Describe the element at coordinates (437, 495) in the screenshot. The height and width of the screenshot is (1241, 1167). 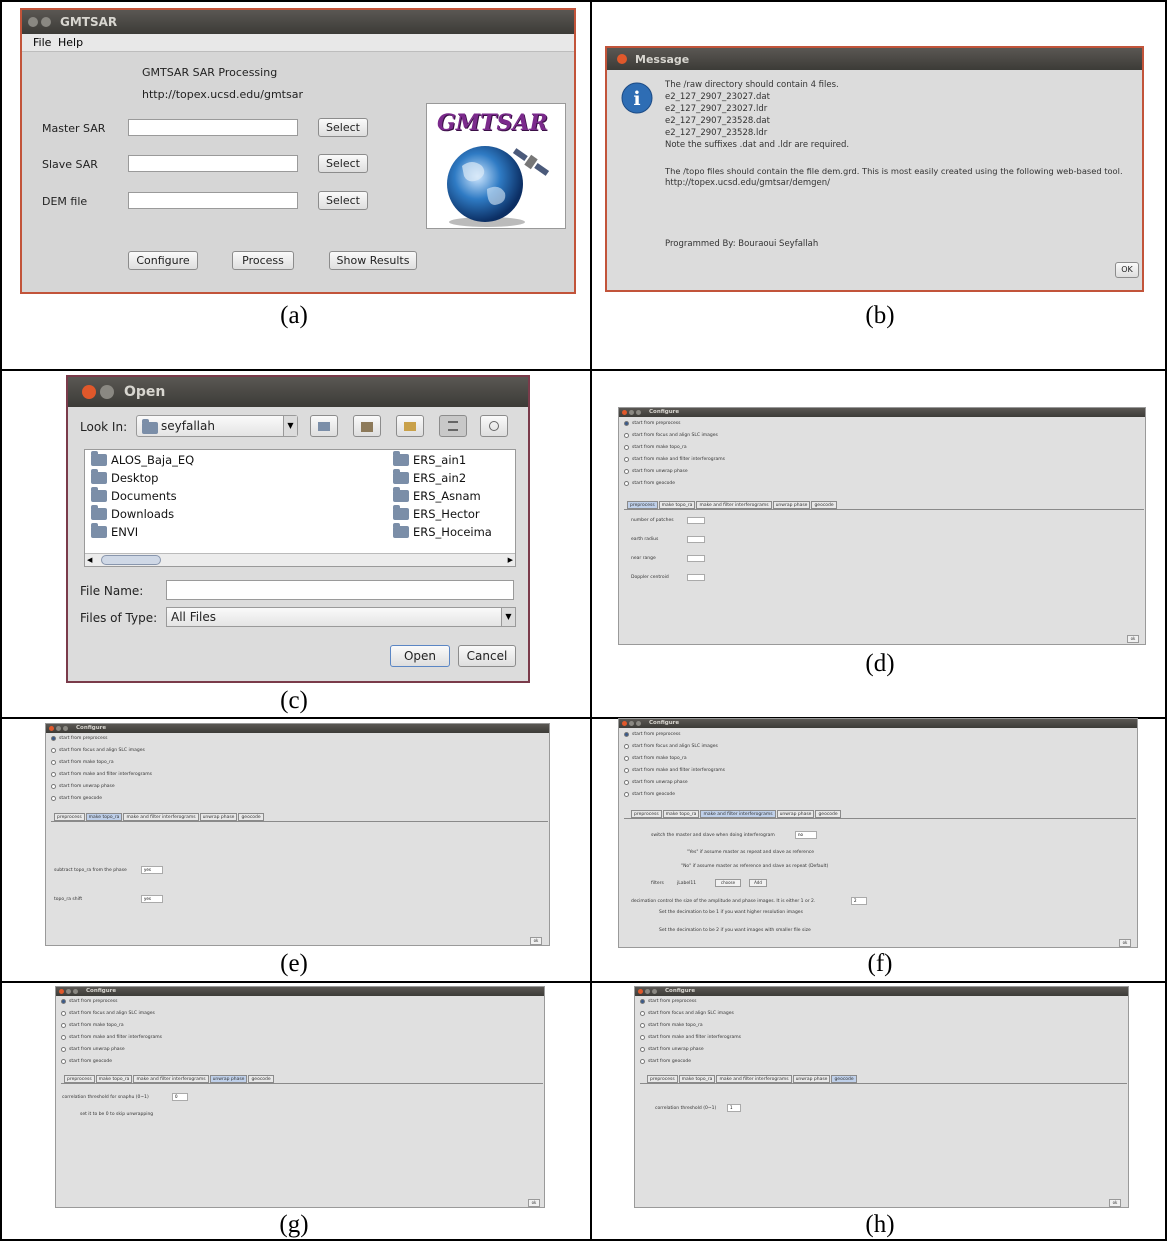
I see `list-item: ERS_Asnam` at that location.